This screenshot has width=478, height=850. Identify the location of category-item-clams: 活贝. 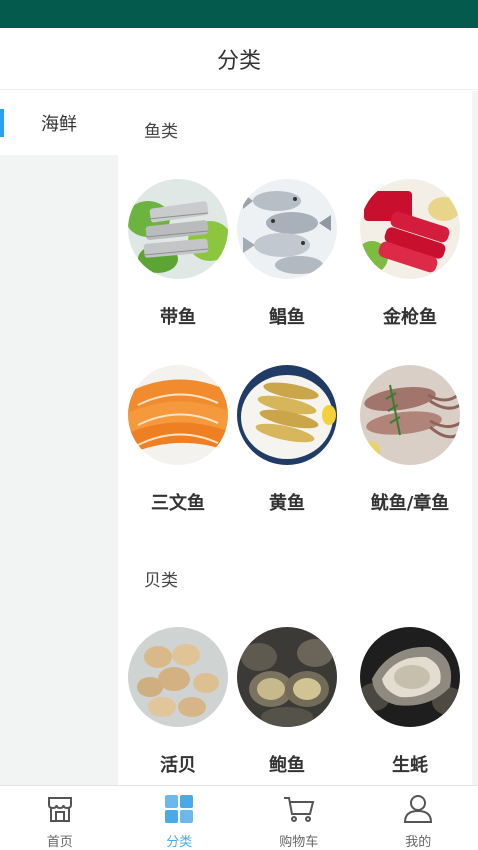
(178, 701).